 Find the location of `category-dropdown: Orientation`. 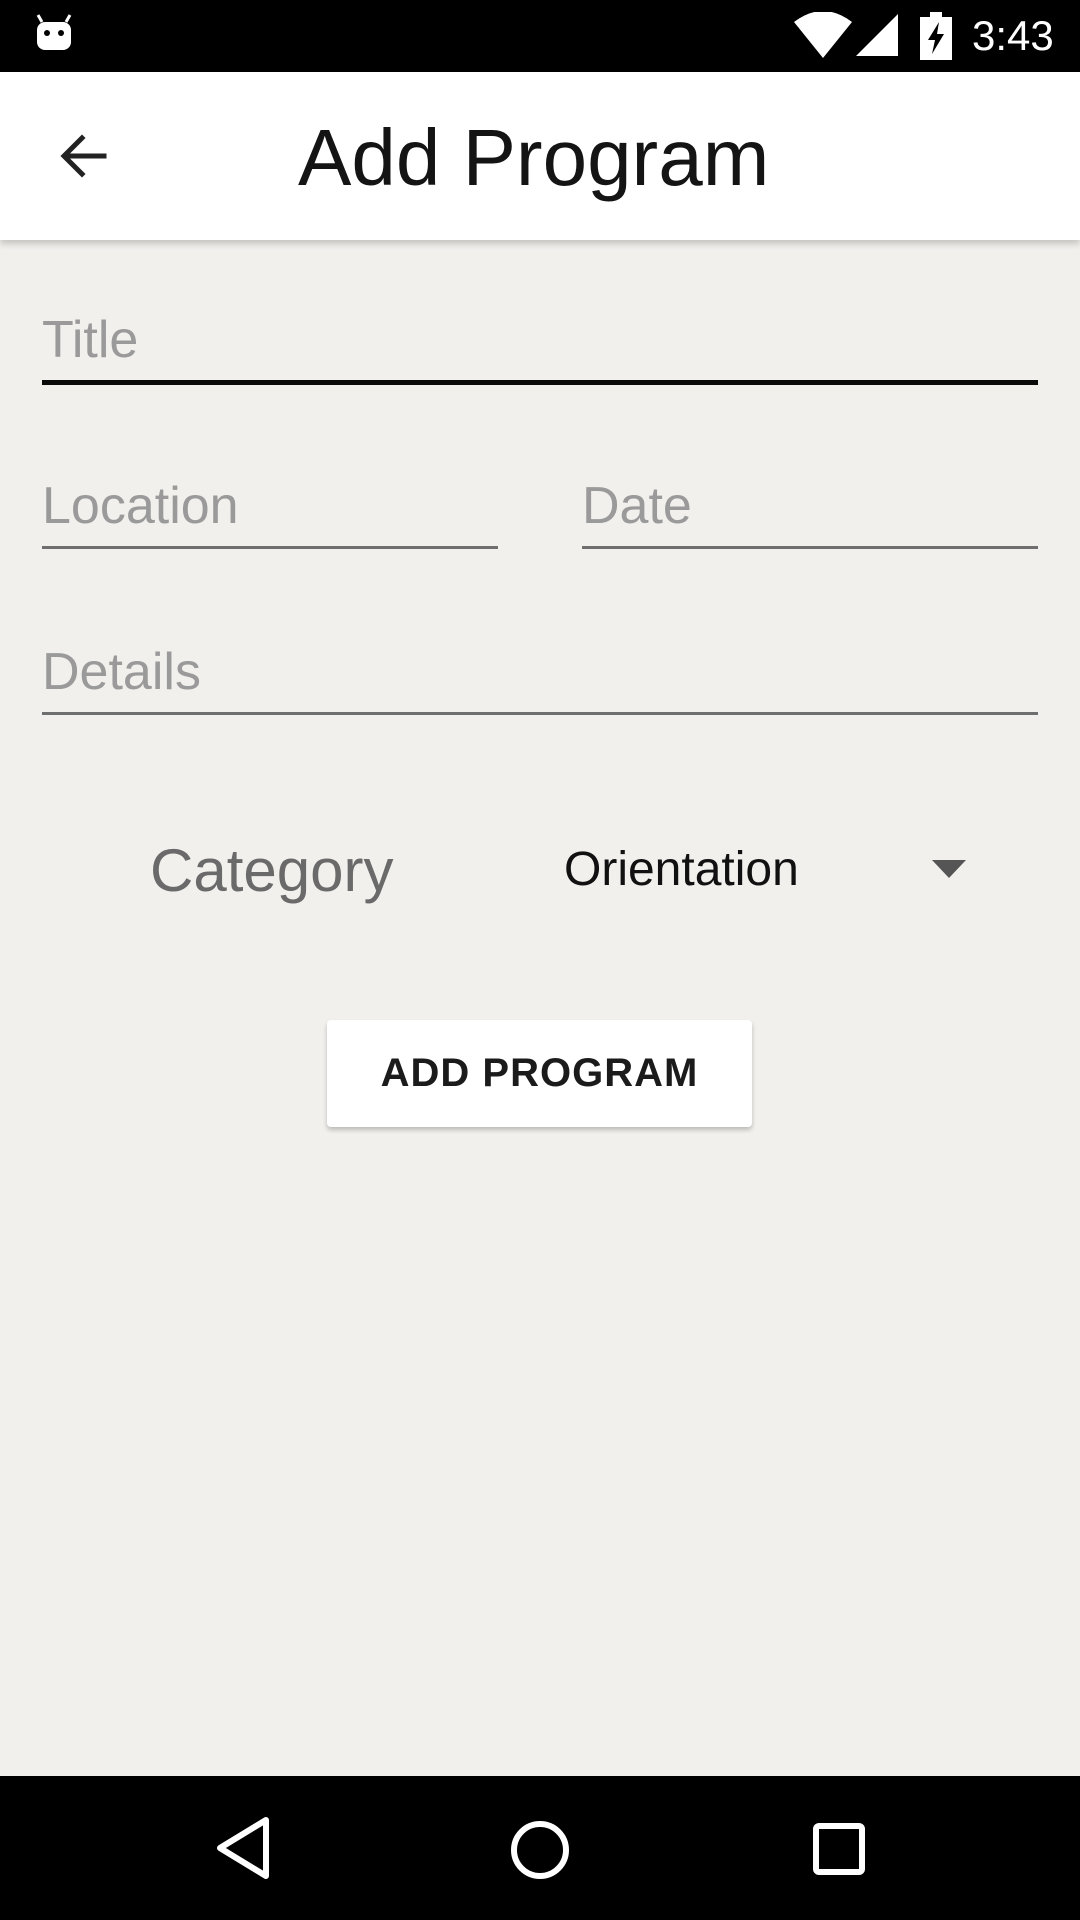

category-dropdown: Orientation is located at coordinates (760, 870).